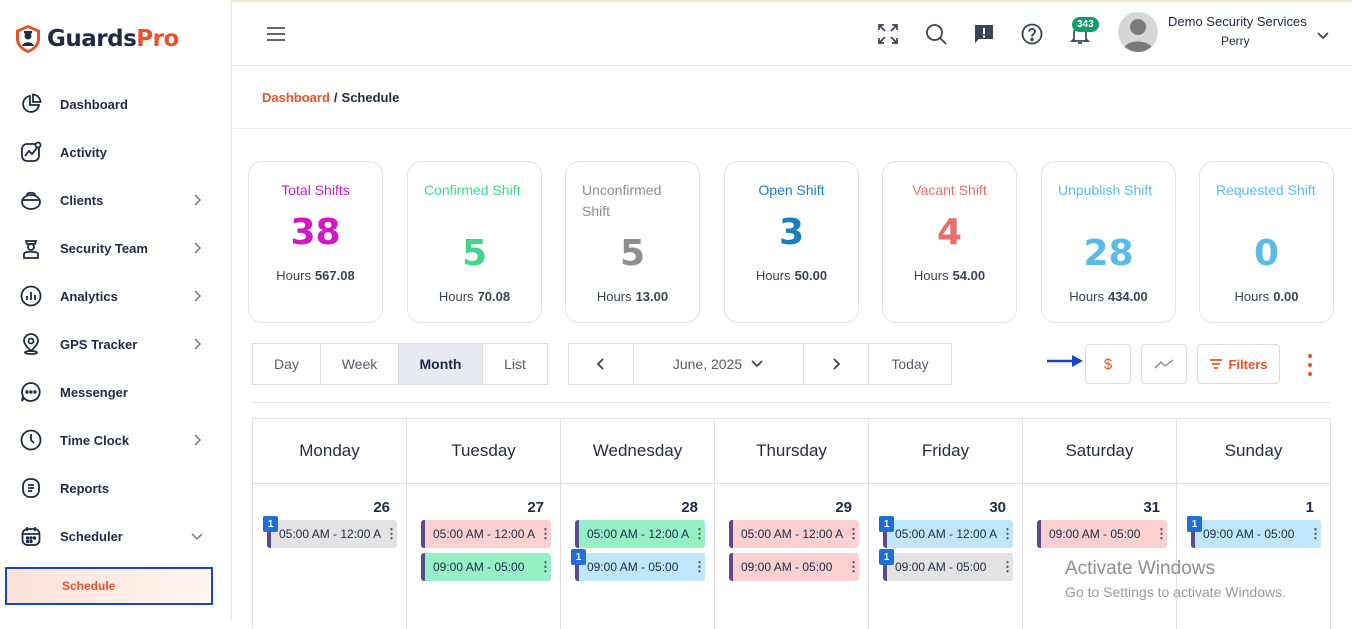 Image resolution: width=1352 pixels, height=629 pixels. What do you see at coordinates (843, 507) in the screenshot?
I see `day-number: 29` at bounding box center [843, 507].